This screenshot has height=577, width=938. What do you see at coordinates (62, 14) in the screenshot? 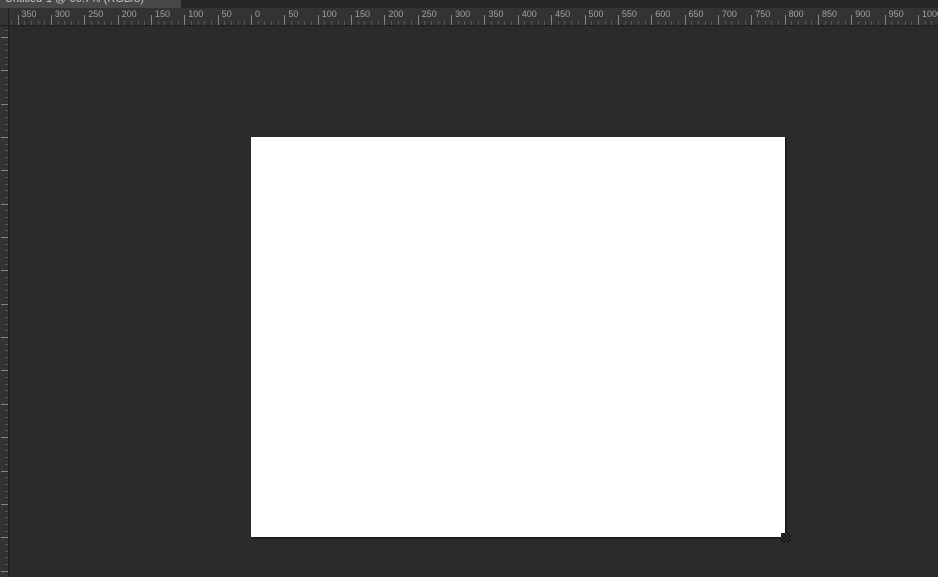
I see `ruler-label: 300` at bounding box center [62, 14].